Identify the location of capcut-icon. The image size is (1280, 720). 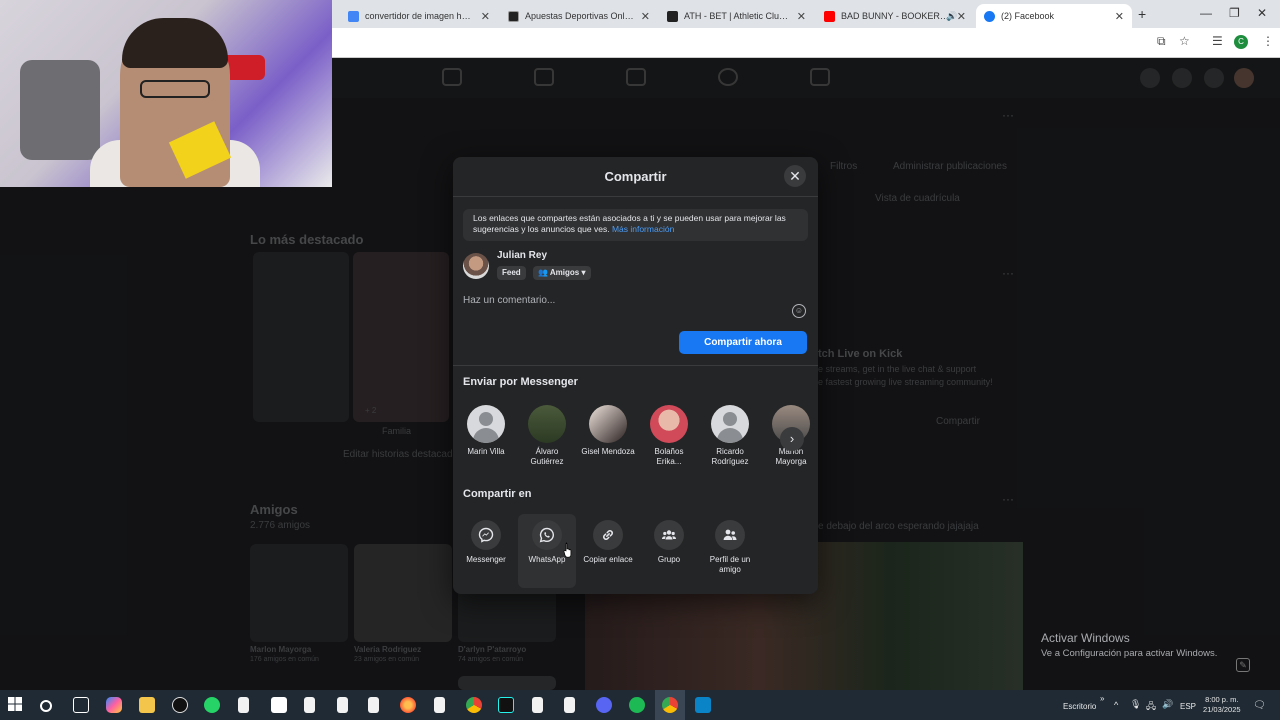
(279, 705).